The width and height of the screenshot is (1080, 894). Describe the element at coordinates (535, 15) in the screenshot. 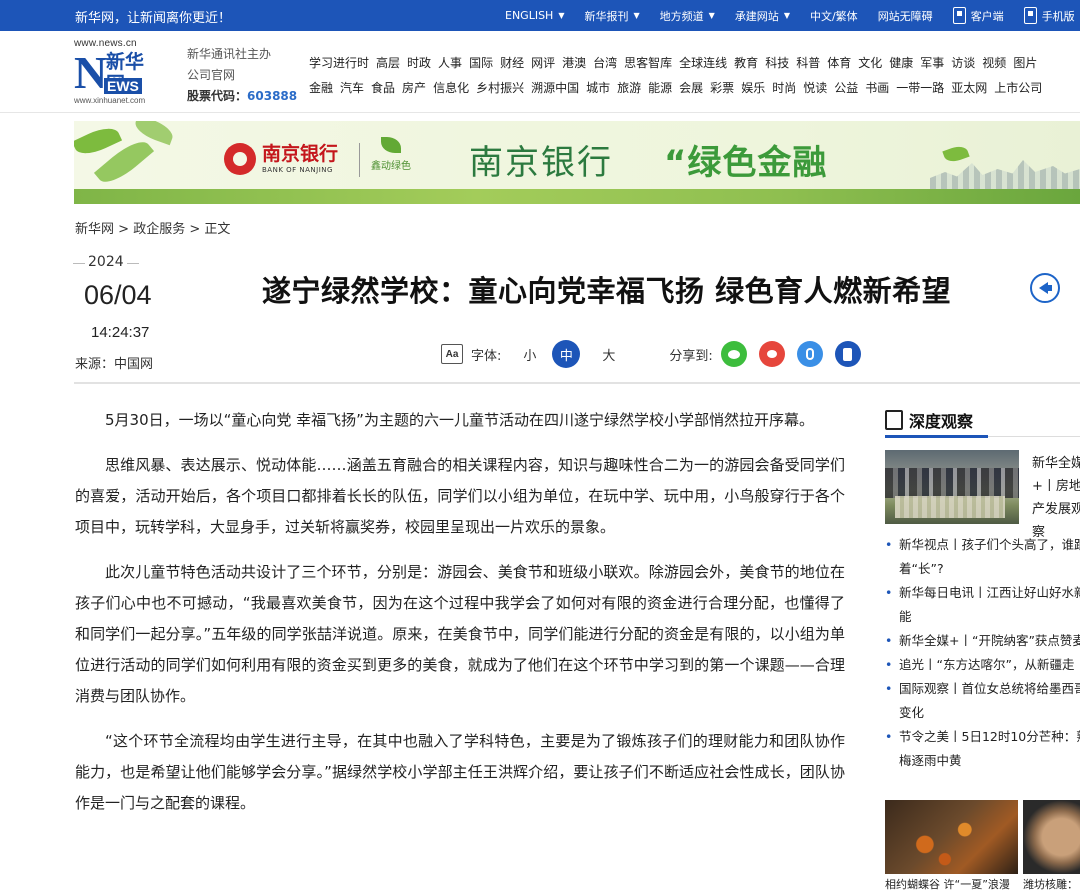

I see `nav-english: ENGLISH ▼` at that location.